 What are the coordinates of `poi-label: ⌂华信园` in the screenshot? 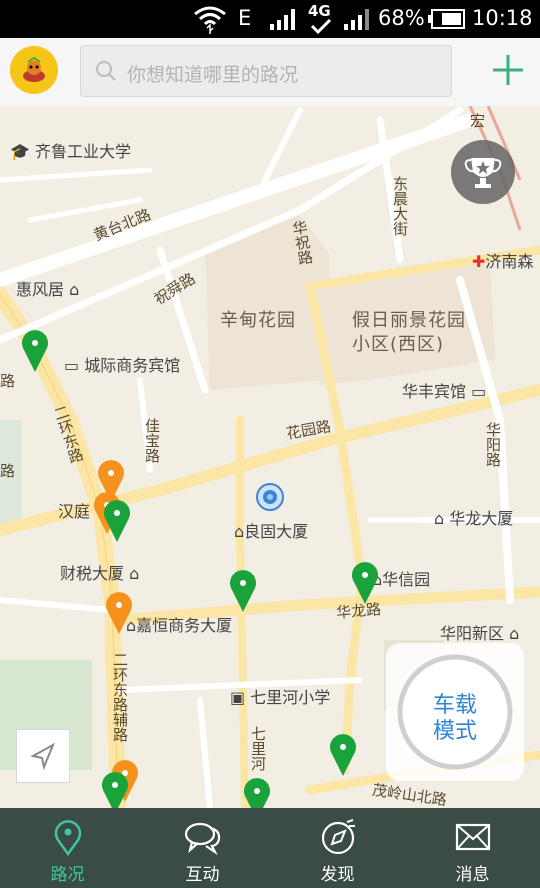 It's located at (401, 579).